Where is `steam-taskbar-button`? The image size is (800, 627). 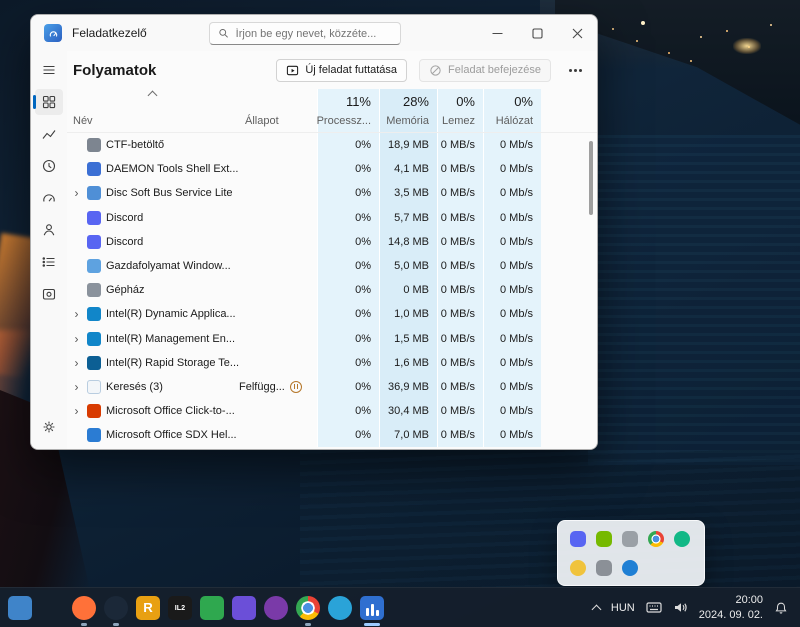
steam-taskbar-button is located at coordinates (116, 607).